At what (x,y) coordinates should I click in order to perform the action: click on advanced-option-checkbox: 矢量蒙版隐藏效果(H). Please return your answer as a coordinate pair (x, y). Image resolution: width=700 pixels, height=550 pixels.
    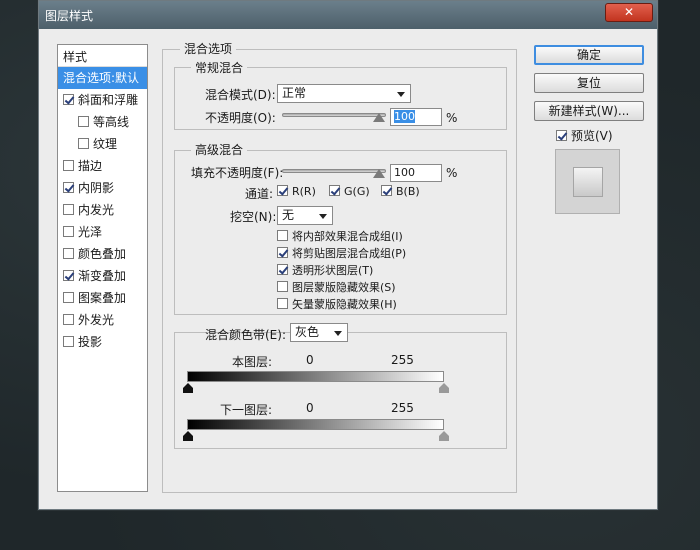
    Looking at the image, I should click on (337, 304).